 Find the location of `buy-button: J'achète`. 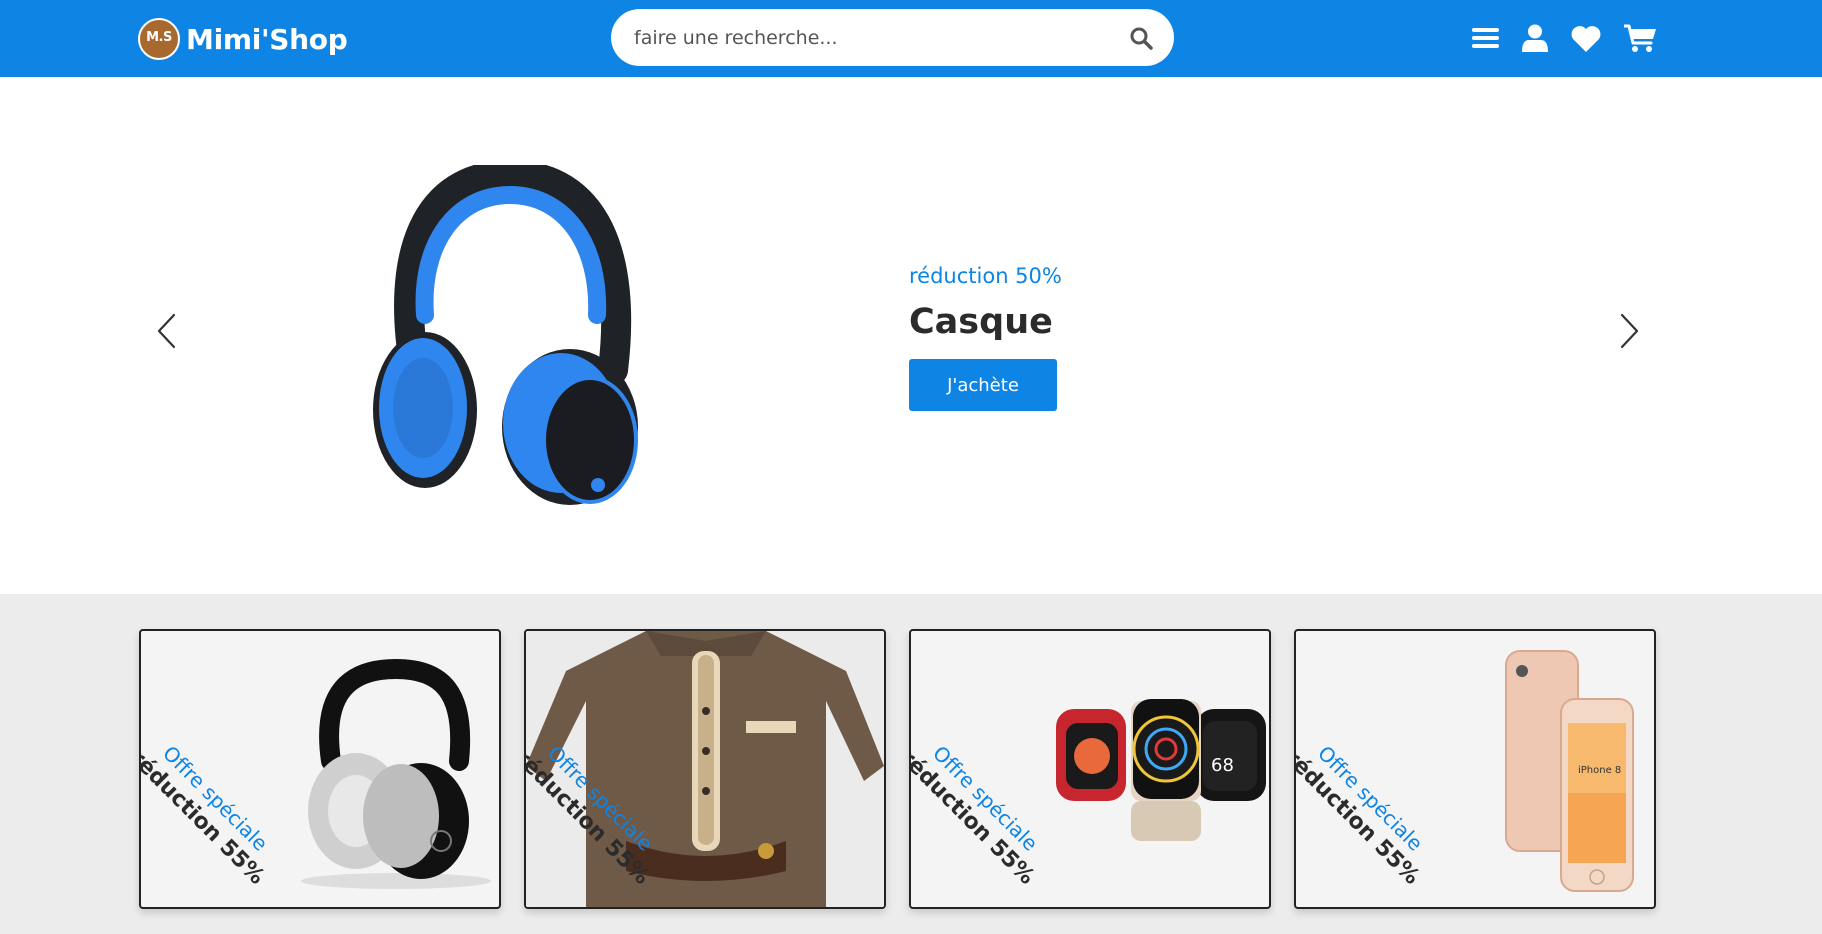

buy-button: J'achète is located at coordinates (983, 385).